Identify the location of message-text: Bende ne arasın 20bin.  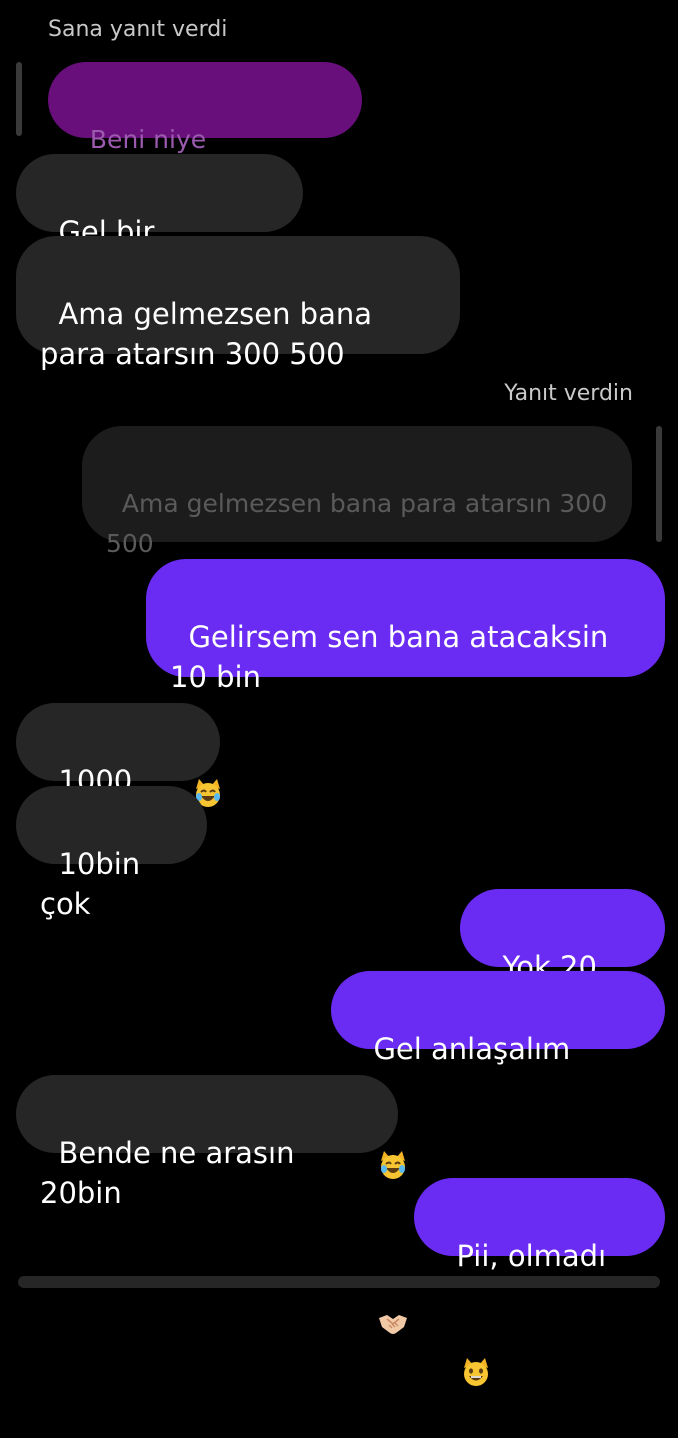
(172, 1173).